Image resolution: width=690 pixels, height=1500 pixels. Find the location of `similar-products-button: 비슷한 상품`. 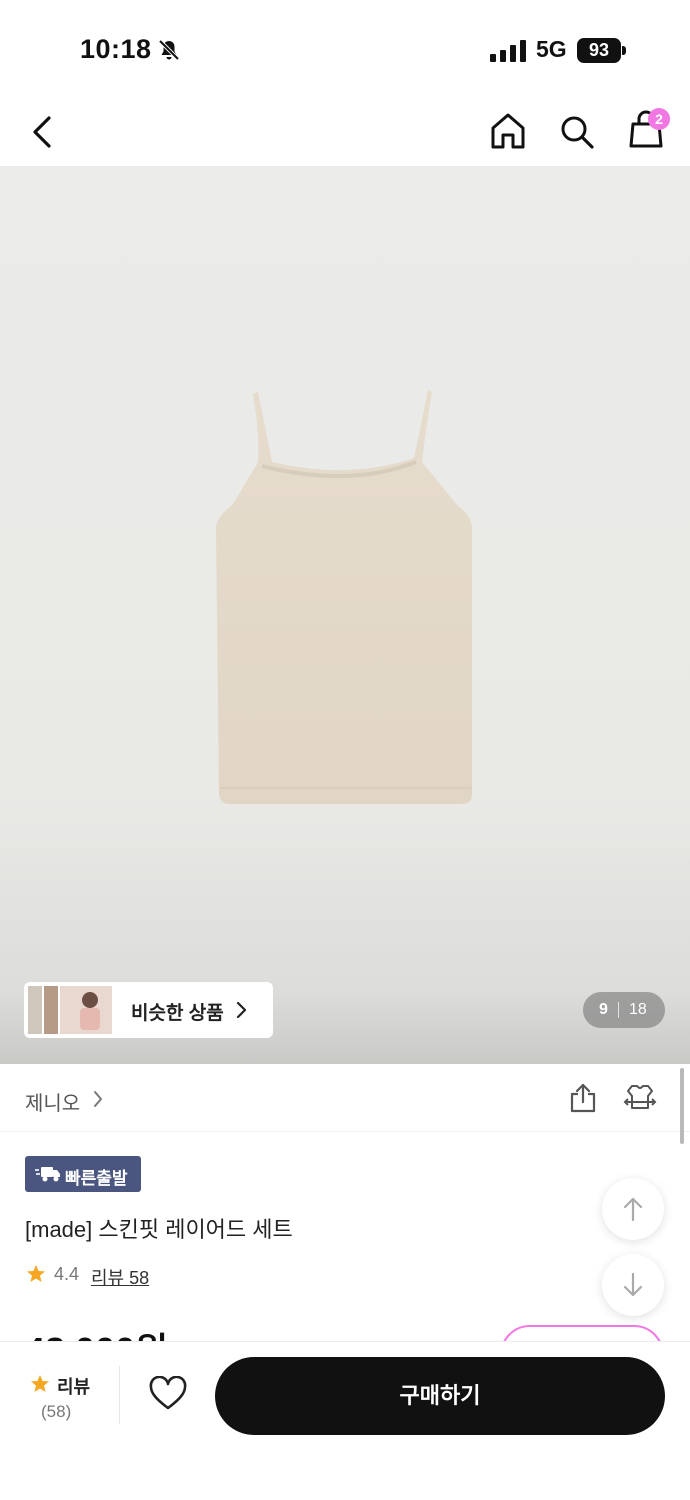

similar-products-button: 비슷한 상품 is located at coordinates (148, 1010).